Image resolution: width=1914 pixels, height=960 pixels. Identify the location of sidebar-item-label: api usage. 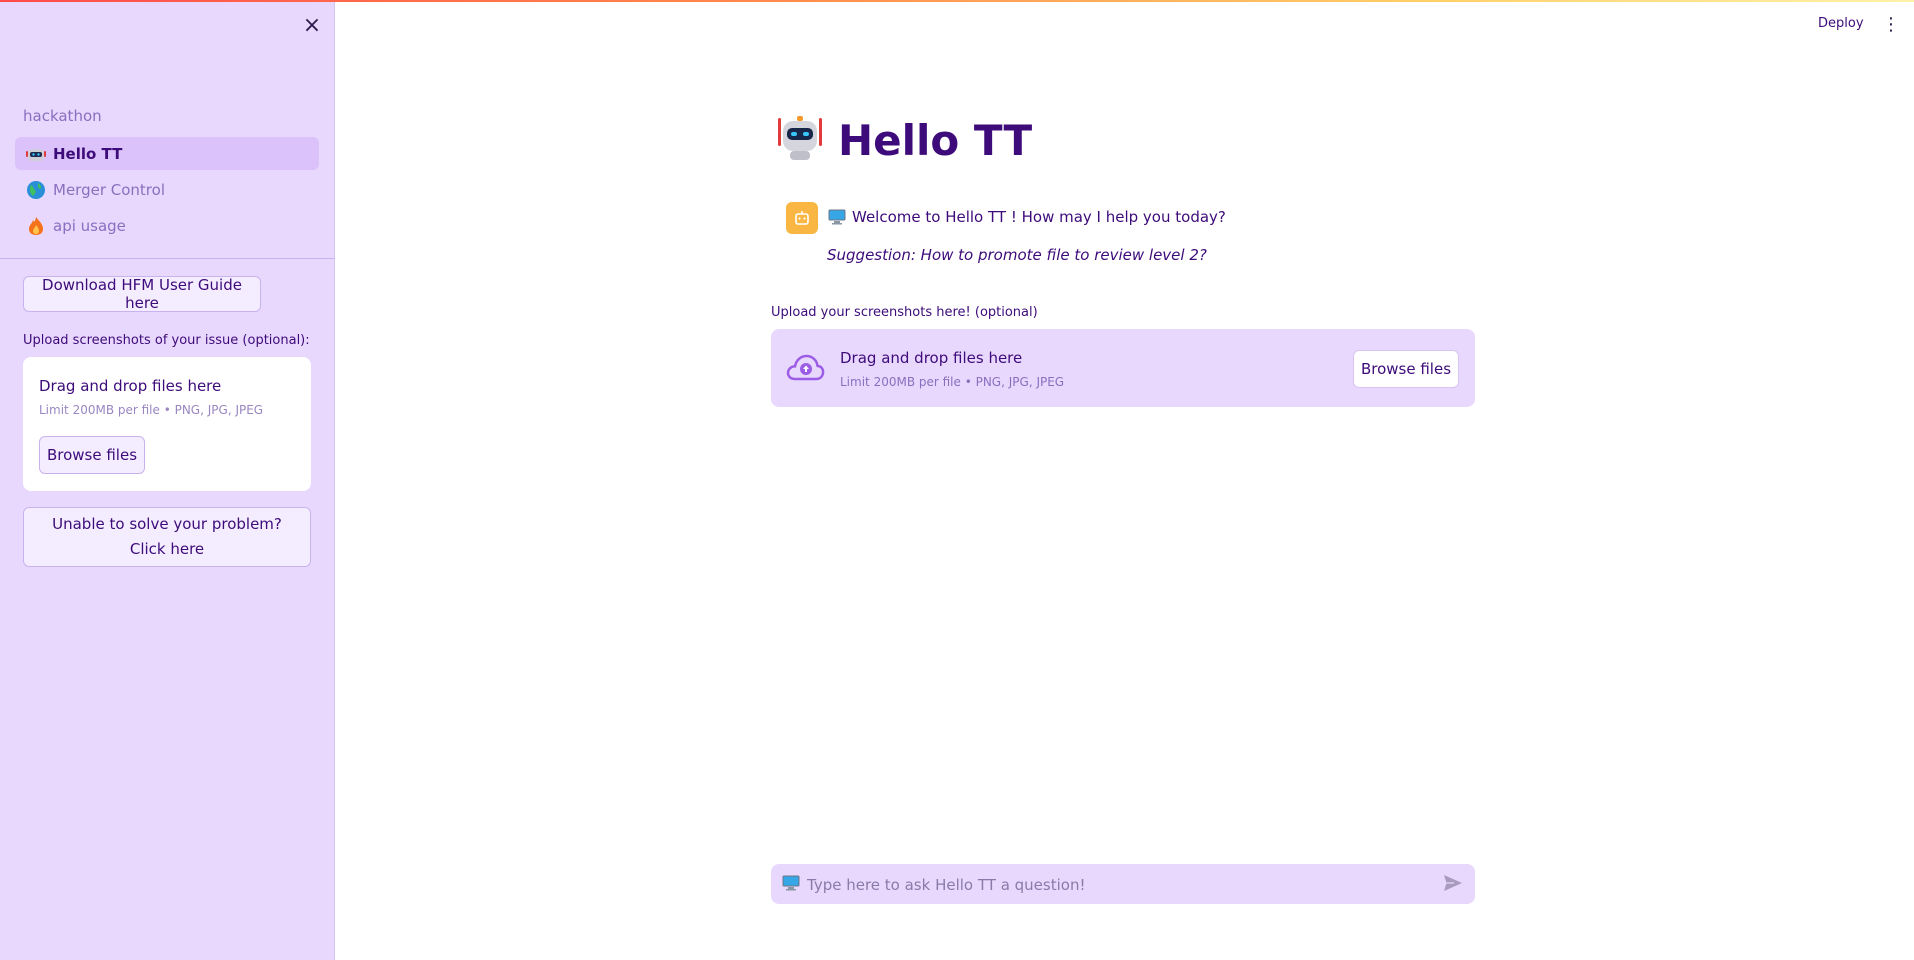
(89, 225).